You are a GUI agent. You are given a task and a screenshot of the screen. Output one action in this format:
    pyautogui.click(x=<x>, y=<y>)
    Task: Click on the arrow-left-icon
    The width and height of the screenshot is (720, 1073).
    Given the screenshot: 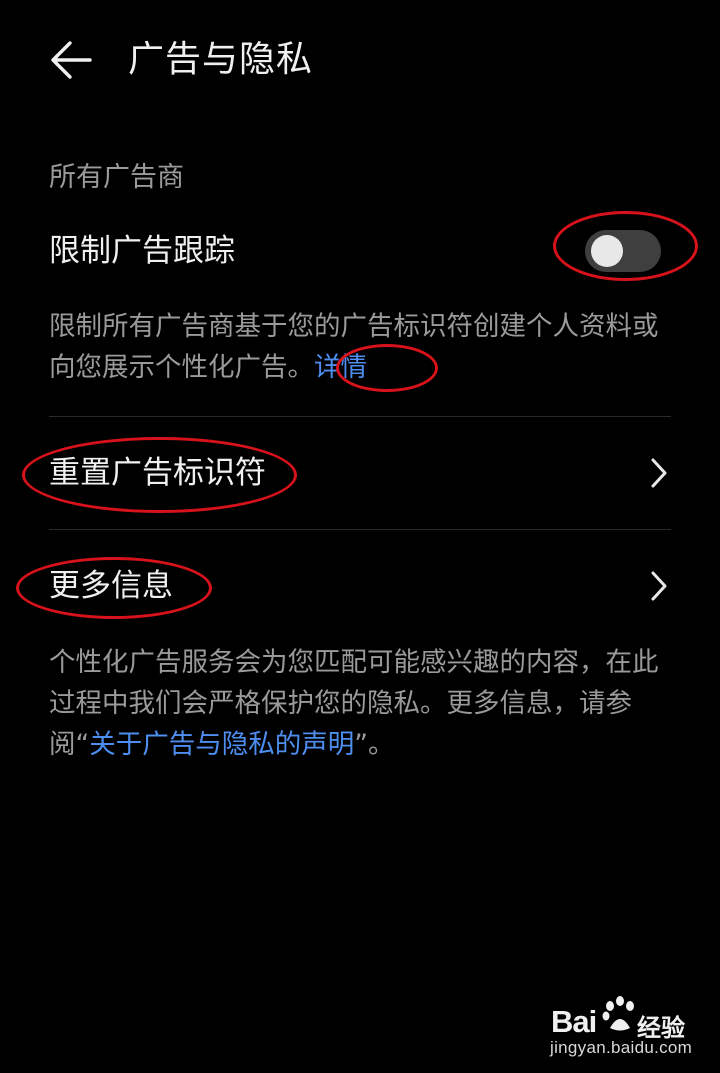 What is the action you would take?
    pyautogui.click(x=71, y=60)
    